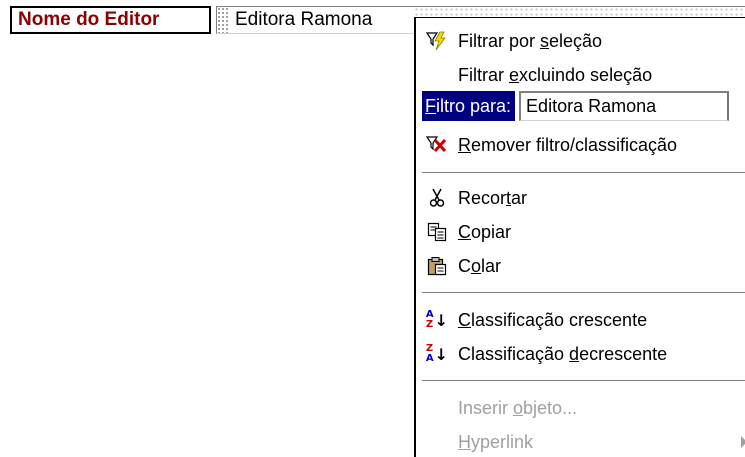 This screenshot has width=745, height=457. Describe the element at coordinates (437, 198) in the screenshot. I see `scissors-icon` at that location.